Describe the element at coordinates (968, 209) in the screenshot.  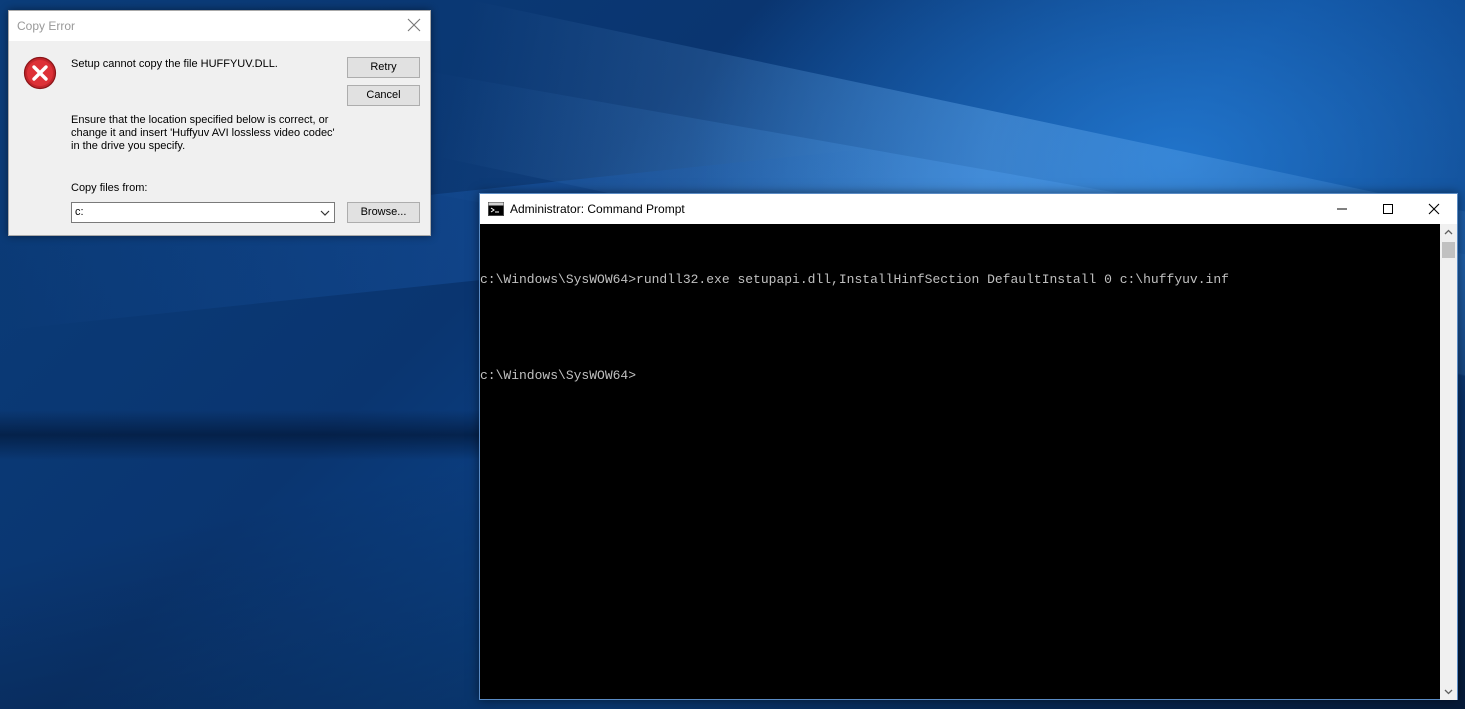
I see `cmd-titlebar: Administrator: Command Prompt` at that location.